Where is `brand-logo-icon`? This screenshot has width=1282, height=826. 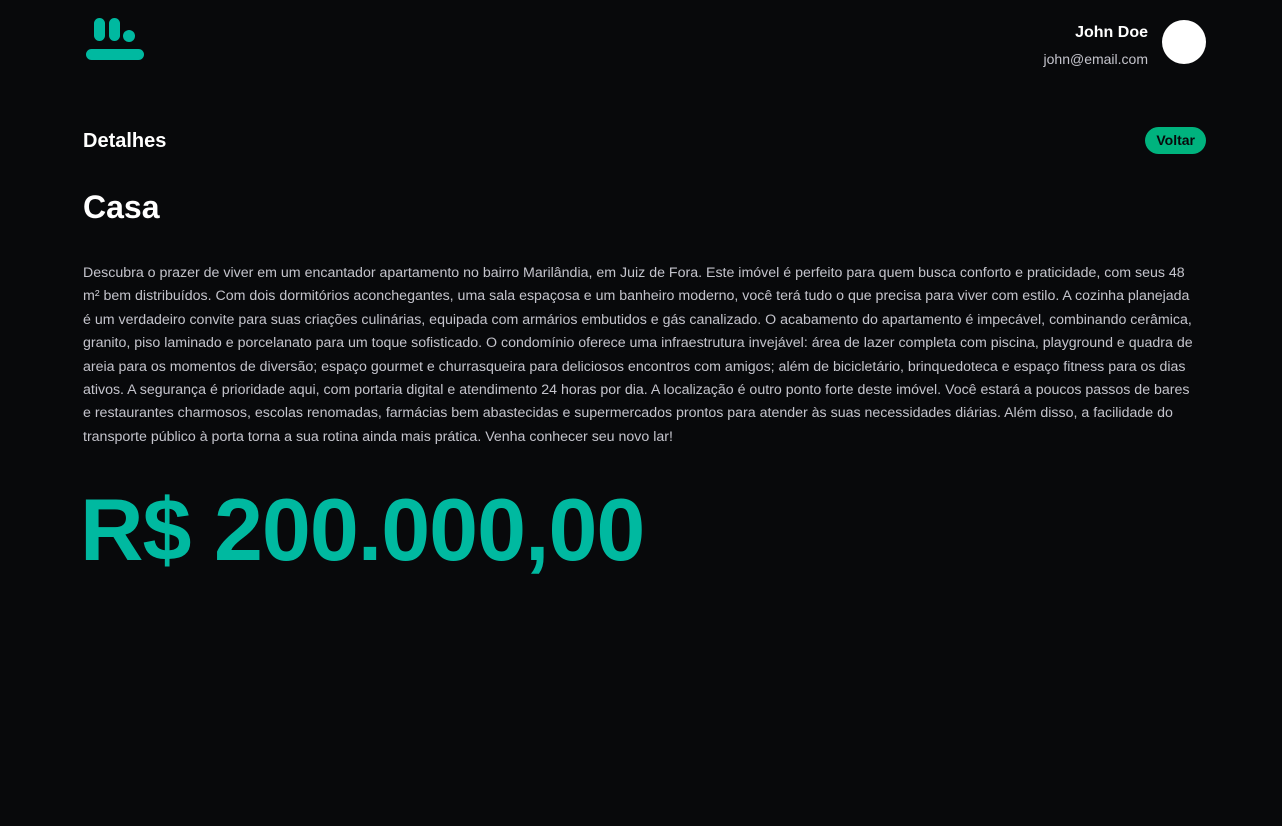
brand-logo-icon is located at coordinates (115, 40).